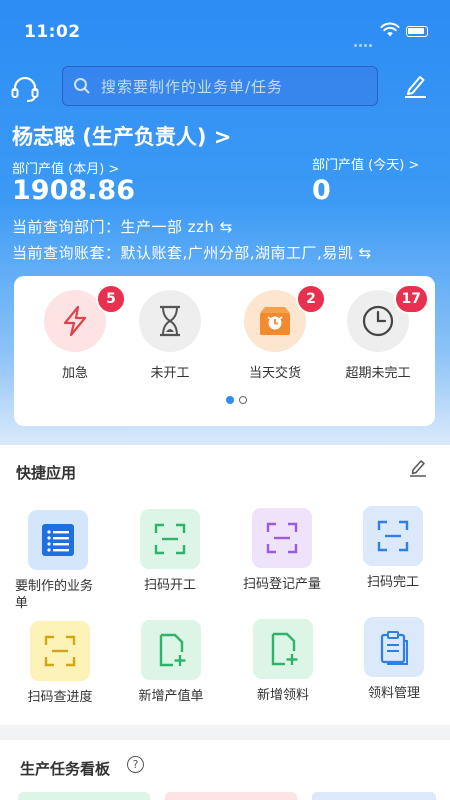  What do you see at coordinates (411, 299) in the screenshot?
I see `status-badge: 17` at bounding box center [411, 299].